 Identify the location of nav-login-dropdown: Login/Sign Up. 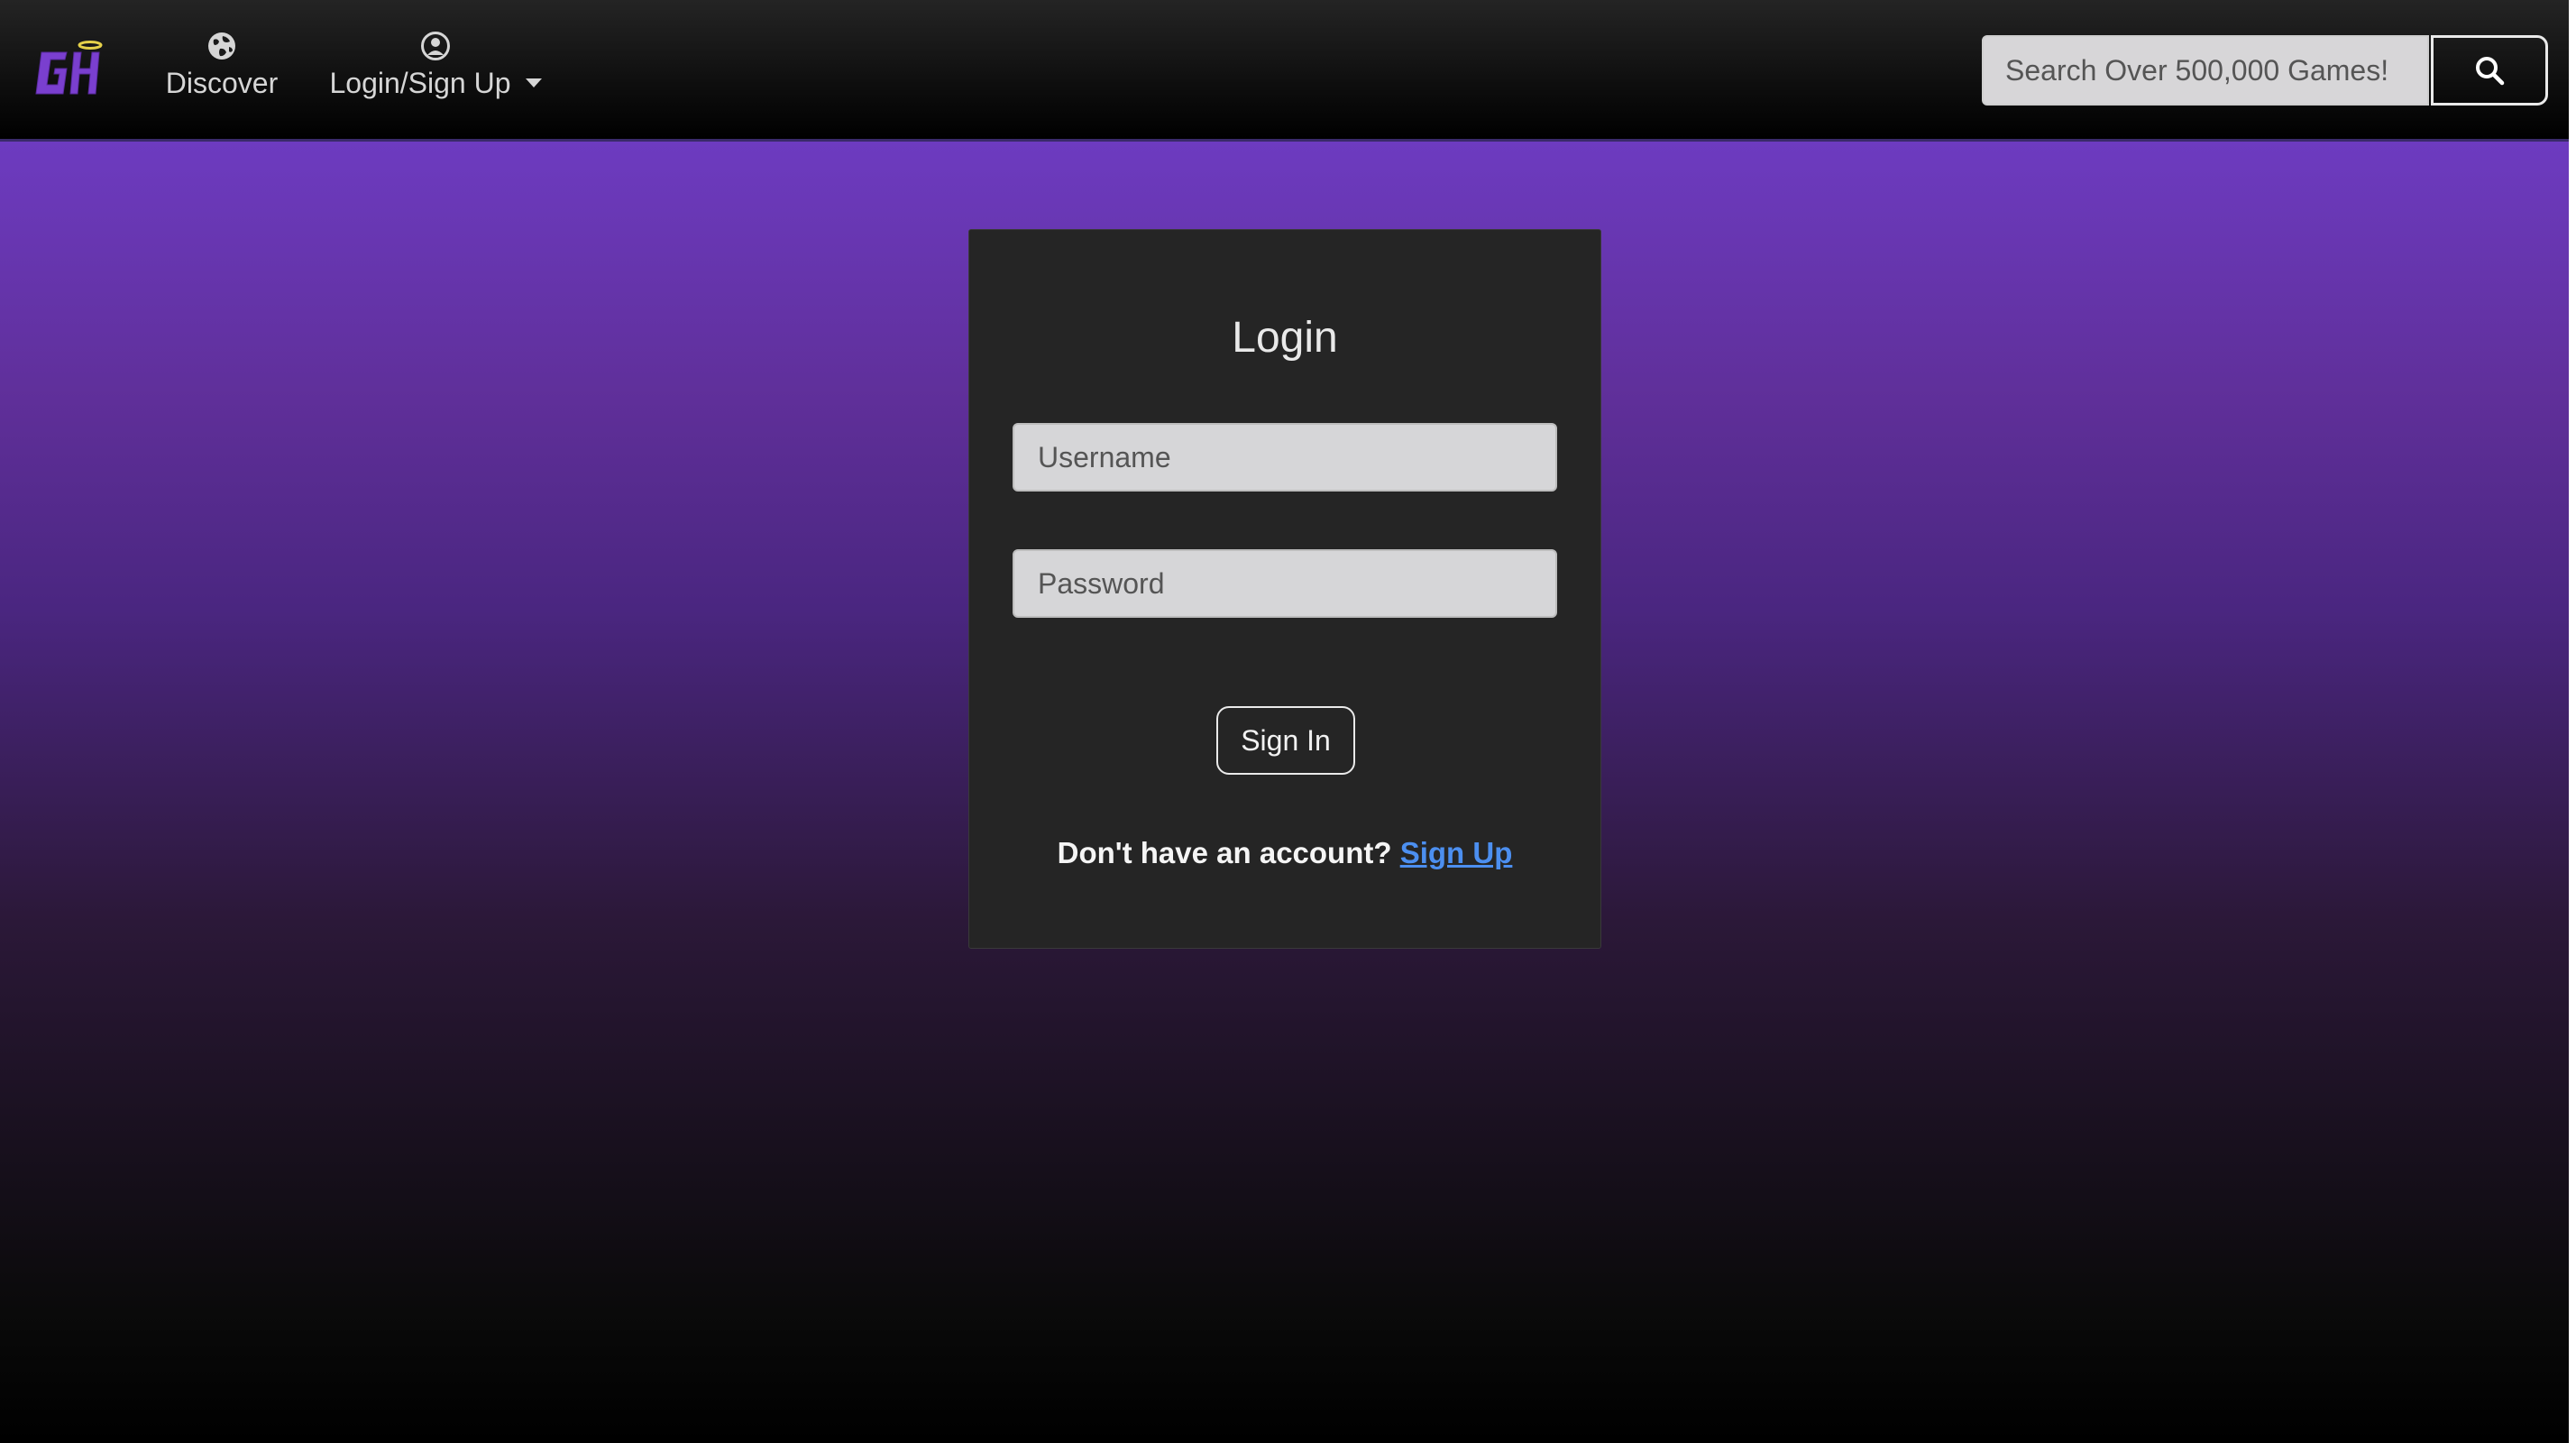
(435, 65).